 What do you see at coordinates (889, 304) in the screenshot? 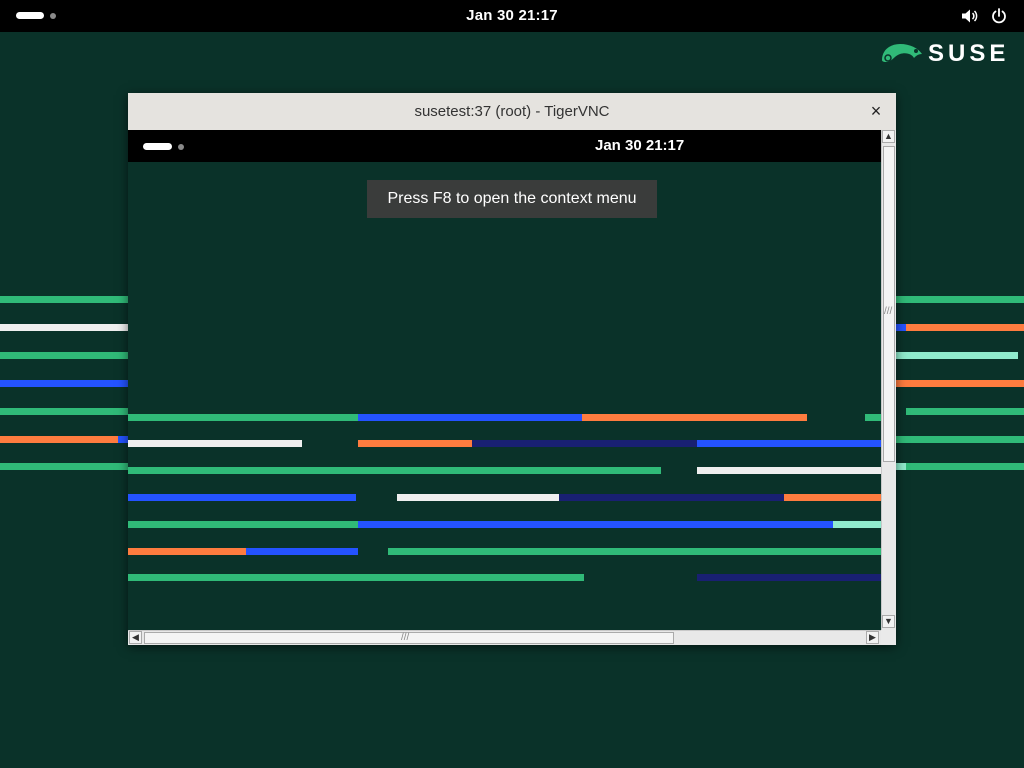
I see `vertical-scrollbar-thumb: ///` at bounding box center [889, 304].